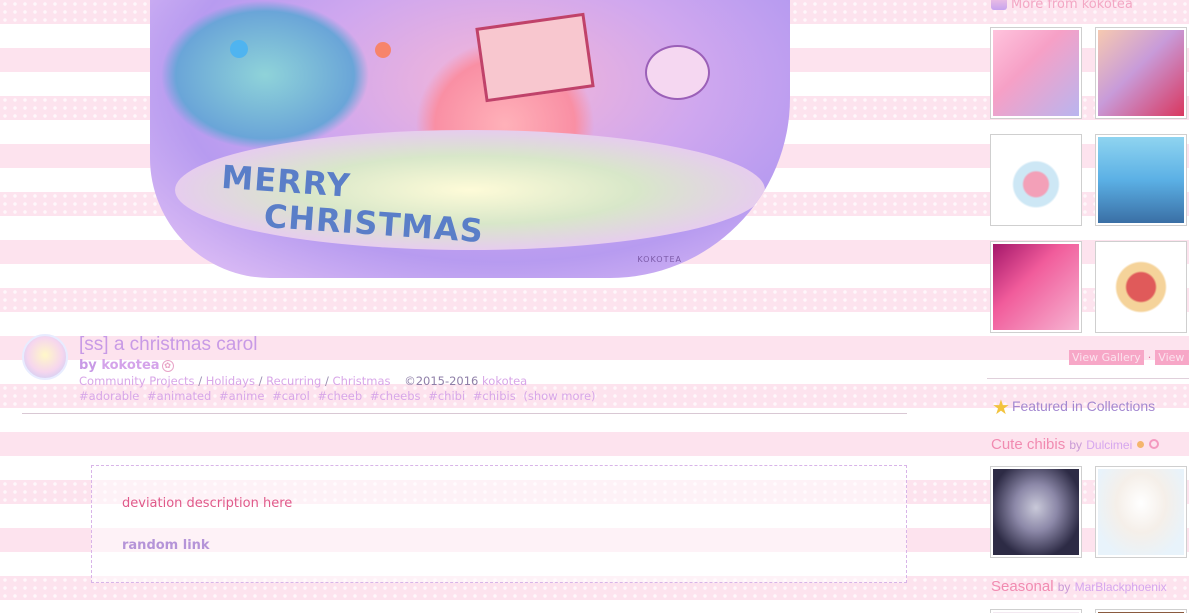 The height and width of the screenshot is (613, 1189). What do you see at coordinates (230, 381) in the screenshot?
I see `category-link: Holidays` at bounding box center [230, 381].